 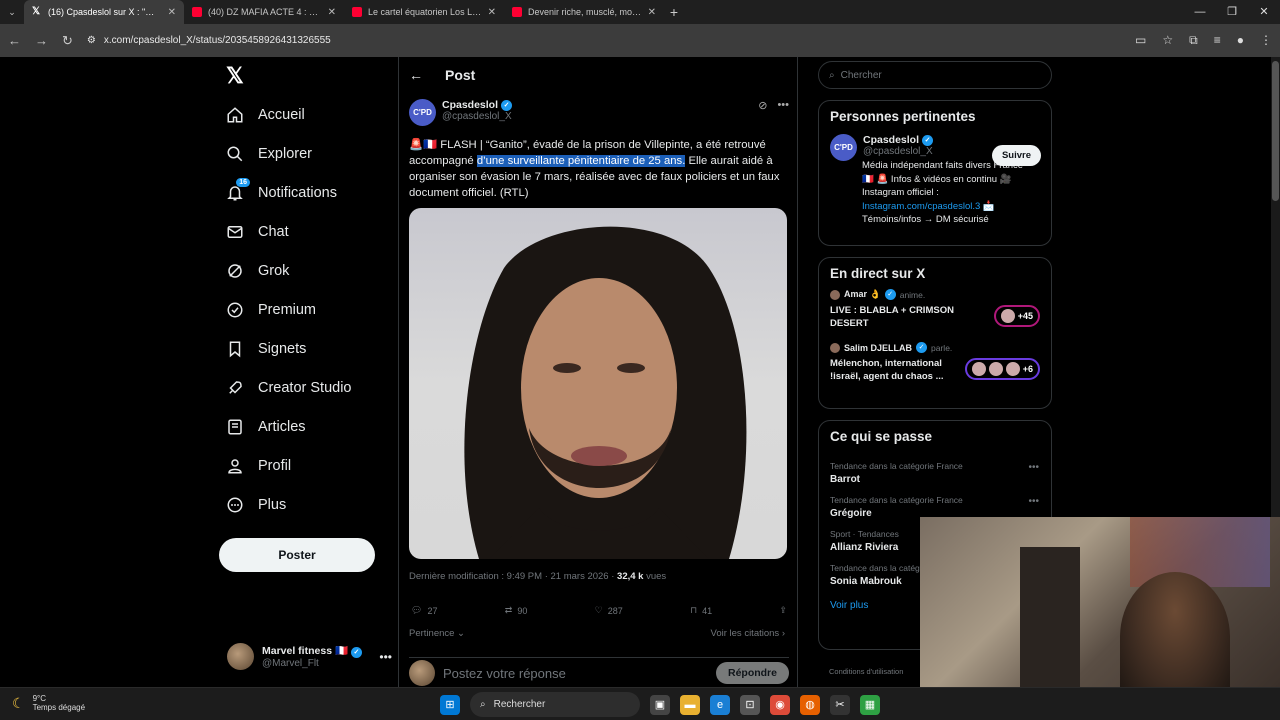 I want to click on browser-tab: (40) DZ MAFIA ACTE 4 : DZ vs D... ✕, so click(x=264, y=12).